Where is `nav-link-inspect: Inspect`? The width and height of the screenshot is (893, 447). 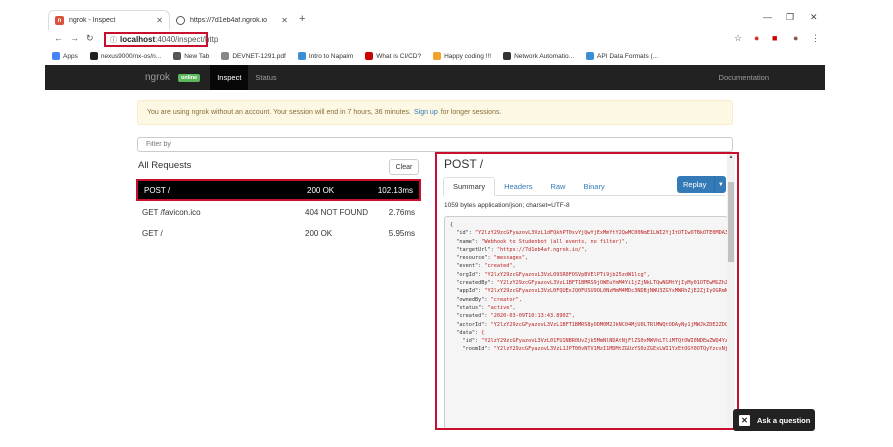 nav-link-inspect: Inspect is located at coordinates (229, 77).